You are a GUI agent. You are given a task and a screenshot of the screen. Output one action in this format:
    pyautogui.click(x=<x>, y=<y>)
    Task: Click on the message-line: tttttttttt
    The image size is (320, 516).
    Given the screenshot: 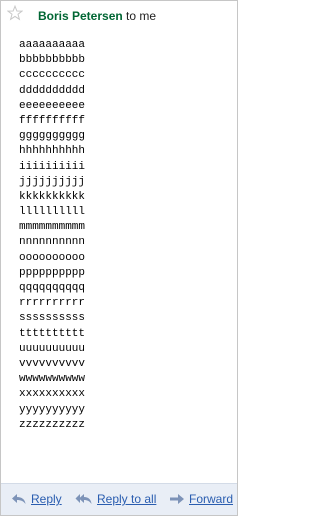 What is the action you would take?
    pyautogui.click(x=52, y=333)
    